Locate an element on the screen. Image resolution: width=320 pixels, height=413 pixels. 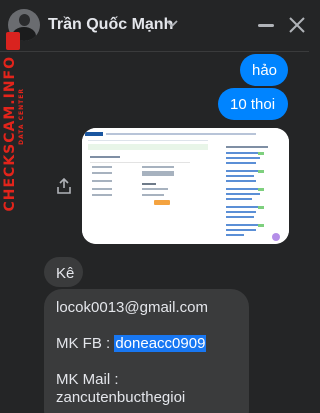
message-outgoing: 10 thoi is located at coordinates (253, 104).